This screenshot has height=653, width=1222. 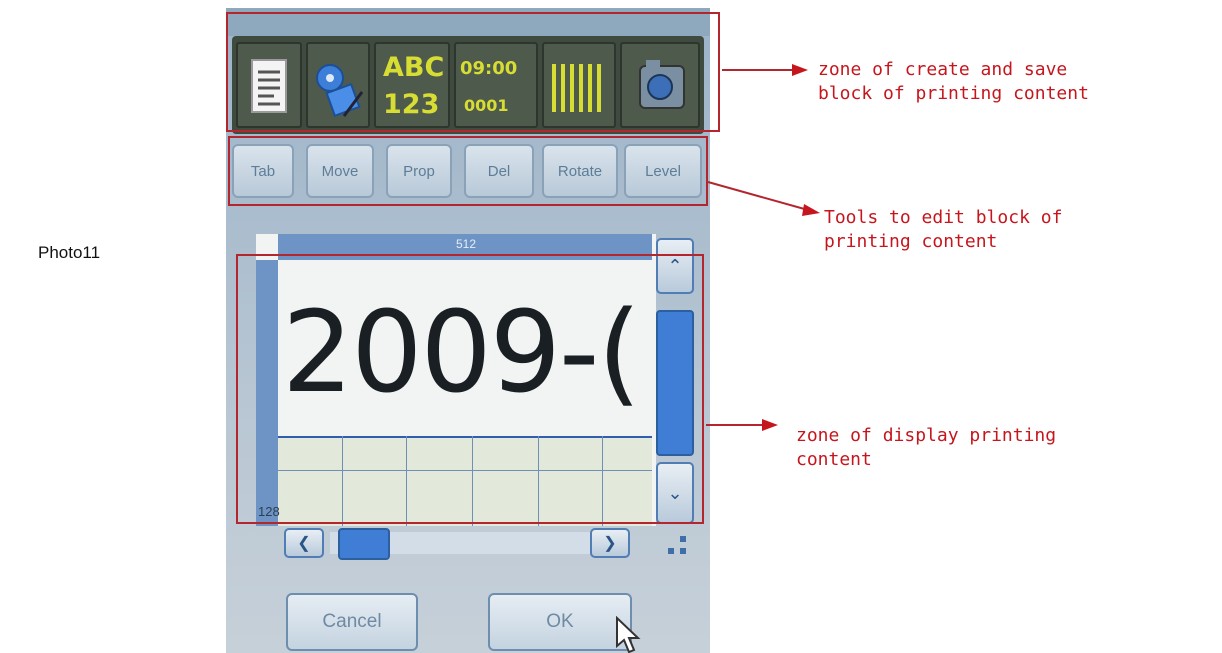 What do you see at coordinates (943, 229) in the screenshot?
I see `annotation-tools-zone: Tools to edit block of printing content` at bounding box center [943, 229].